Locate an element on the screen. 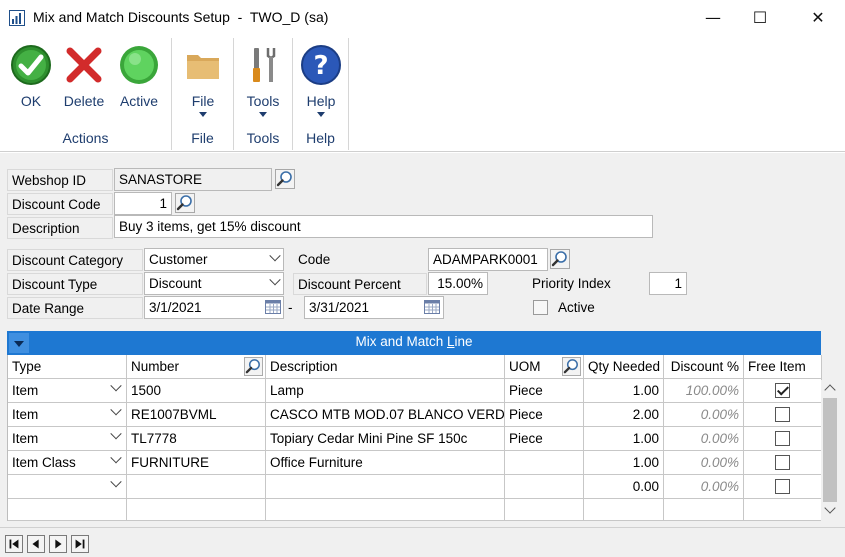 The height and width of the screenshot is (557, 845). active-checkbox is located at coordinates (540, 307).